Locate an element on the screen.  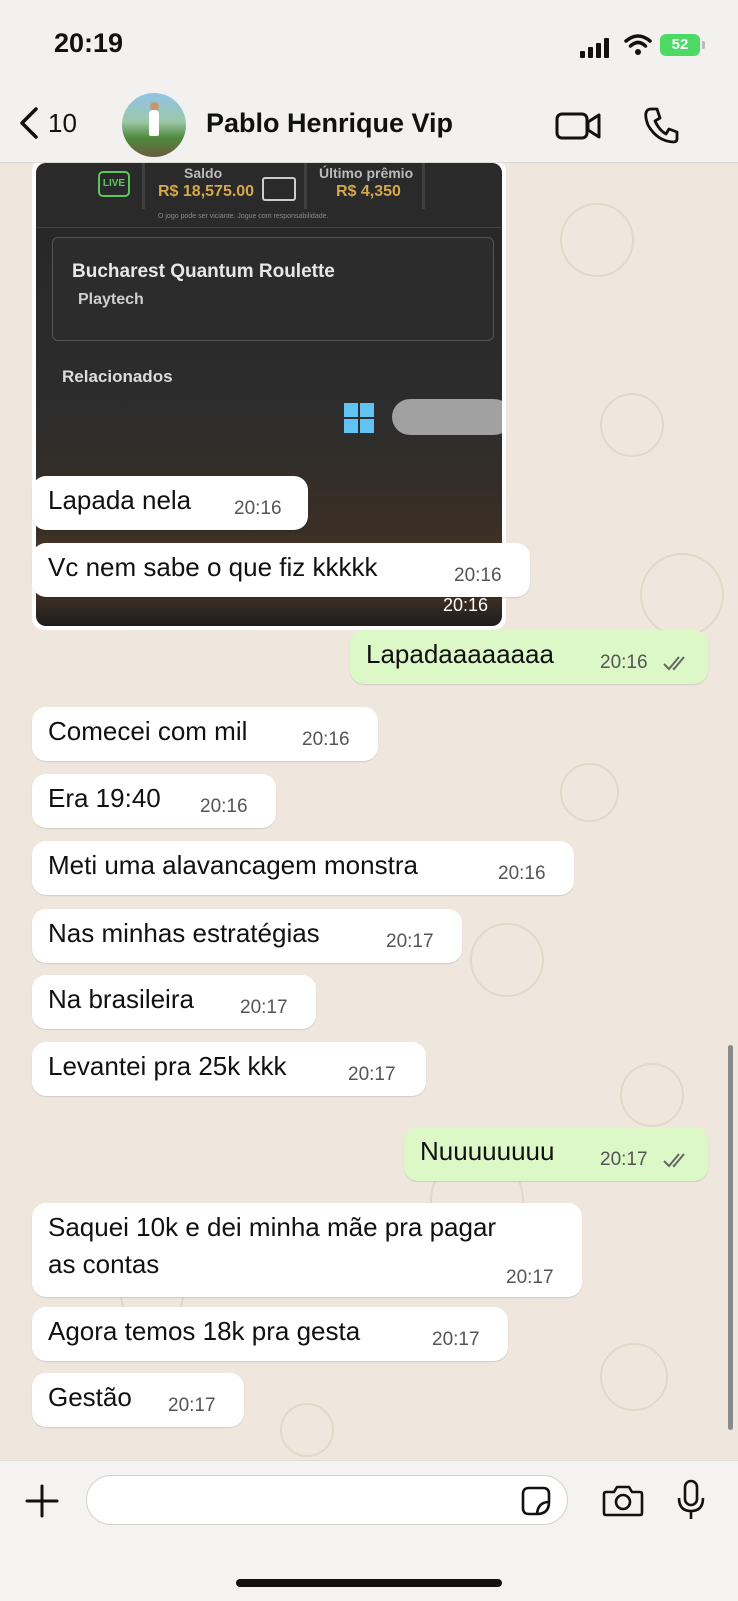
message-bubble-incoming: Nas minhas estratégias 20:17 is located at coordinates (247, 936).